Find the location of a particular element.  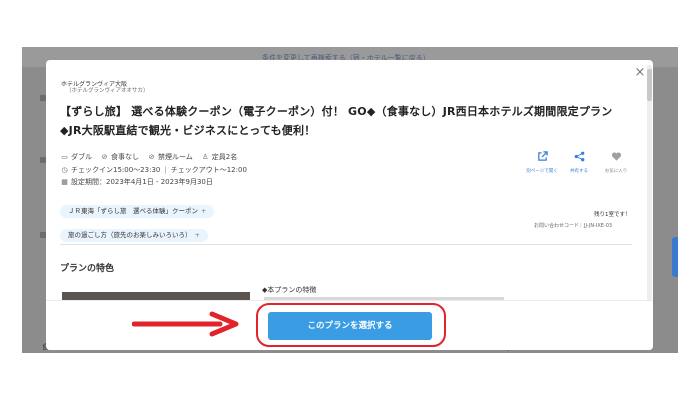

modal-scrollbar is located at coordinates (649, 183).